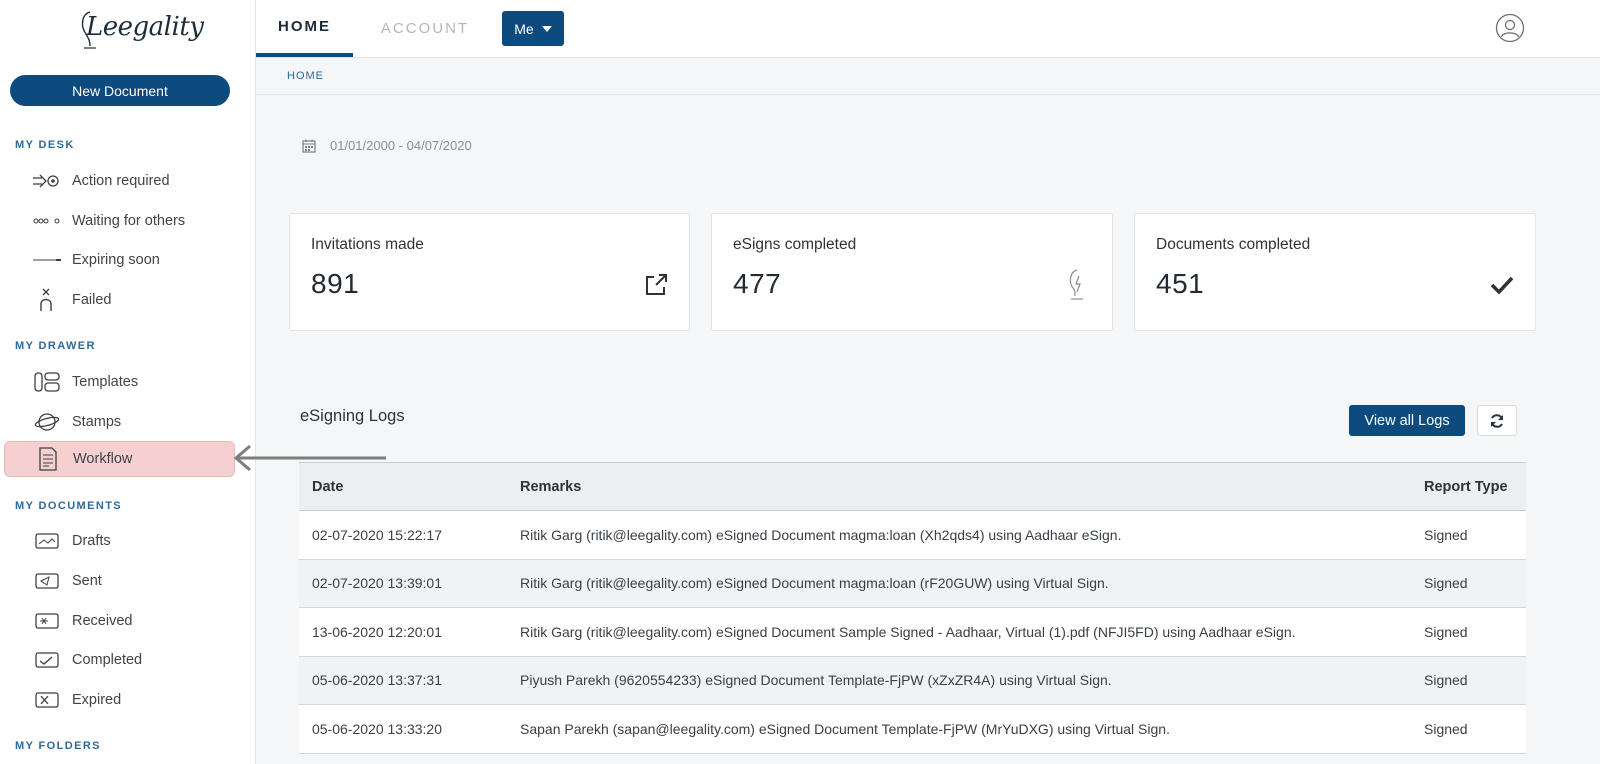 This screenshot has width=1600, height=764. What do you see at coordinates (119, 541) in the screenshot?
I see `sidebar-item-drafts: Drafts` at bounding box center [119, 541].